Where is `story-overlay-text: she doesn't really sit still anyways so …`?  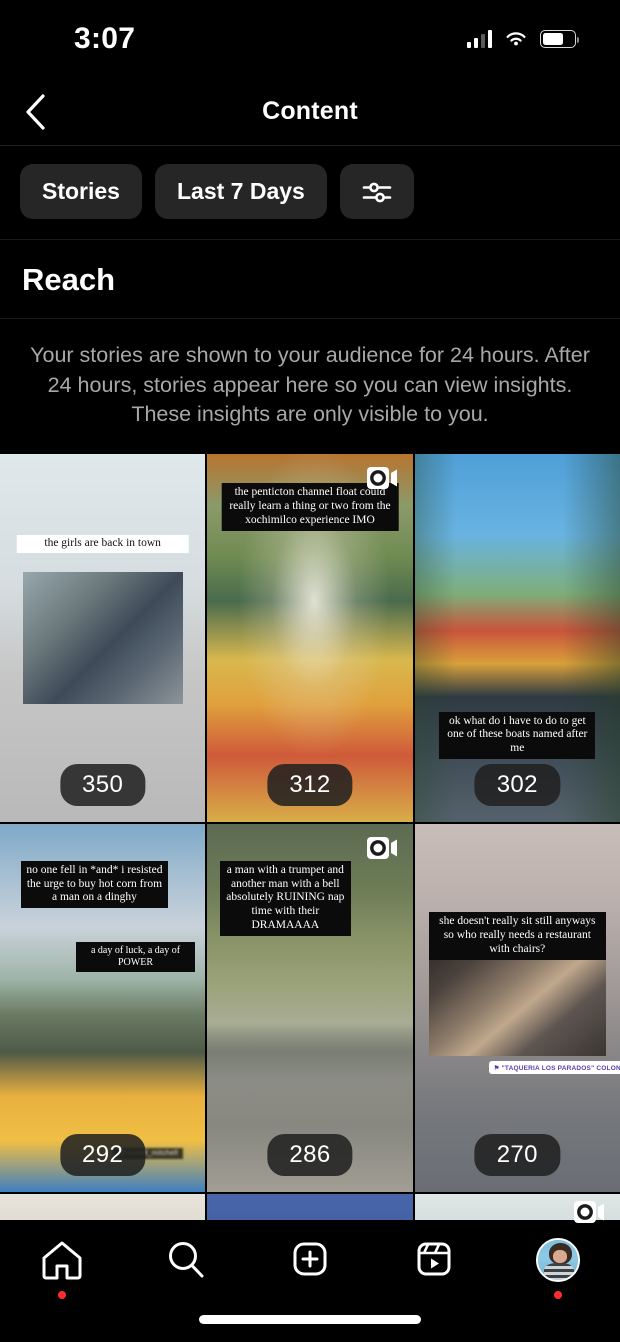
story-overlay-text: she doesn't really sit still anyways so … is located at coordinates (517, 936).